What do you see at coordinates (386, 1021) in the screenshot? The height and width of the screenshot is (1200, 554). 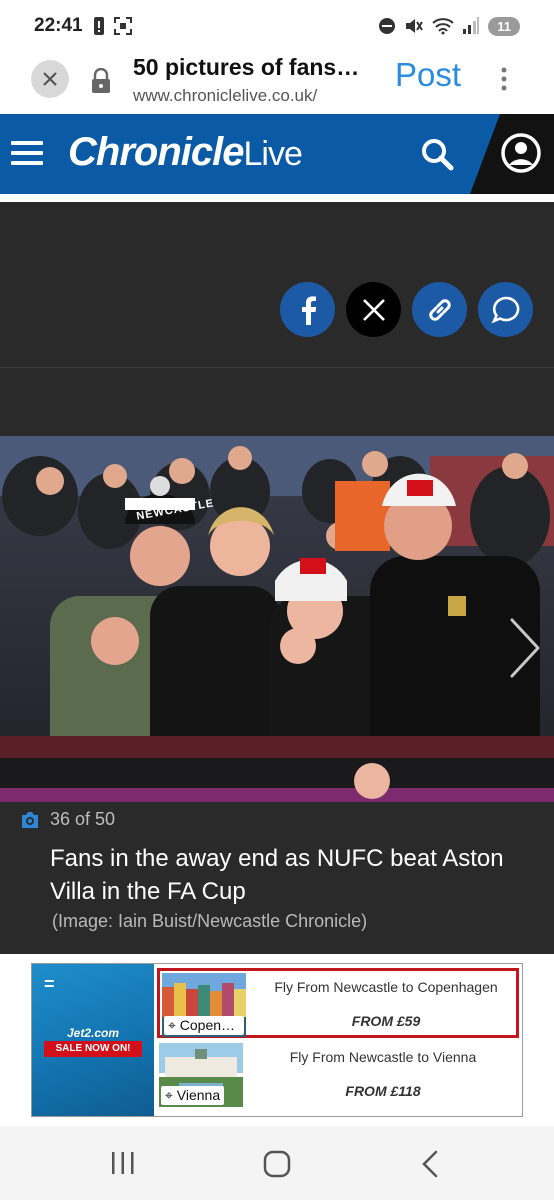 I see `deal-price: FROM £59` at bounding box center [386, 1021].